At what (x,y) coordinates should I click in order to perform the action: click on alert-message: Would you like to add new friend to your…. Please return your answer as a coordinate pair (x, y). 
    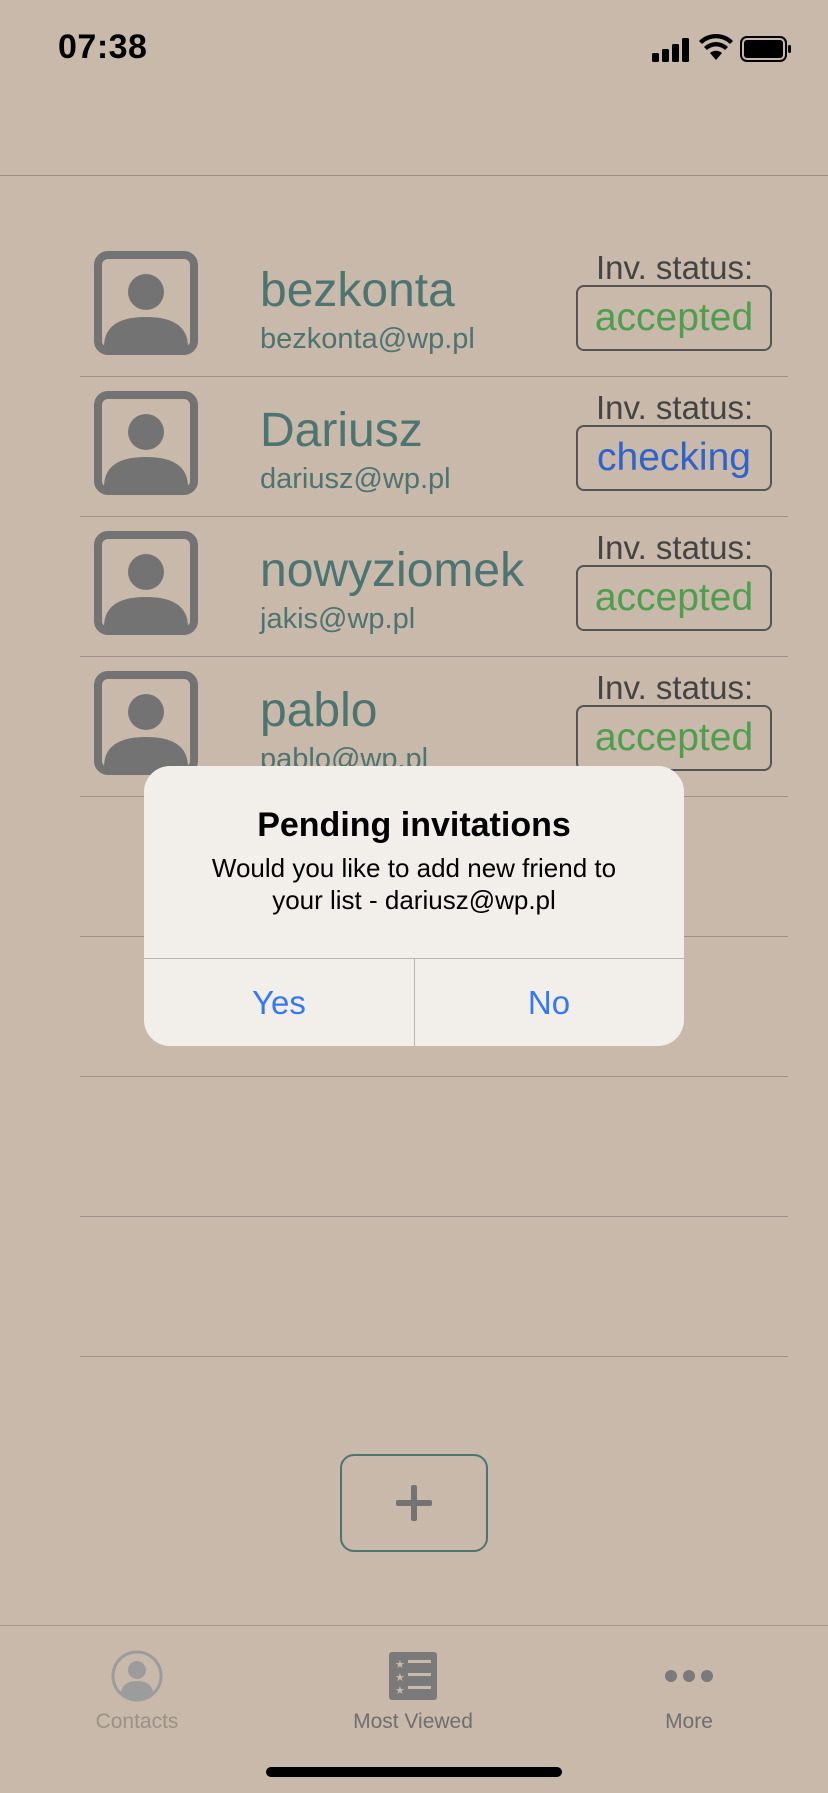
    Looking at the image, I should click on (414, 884).